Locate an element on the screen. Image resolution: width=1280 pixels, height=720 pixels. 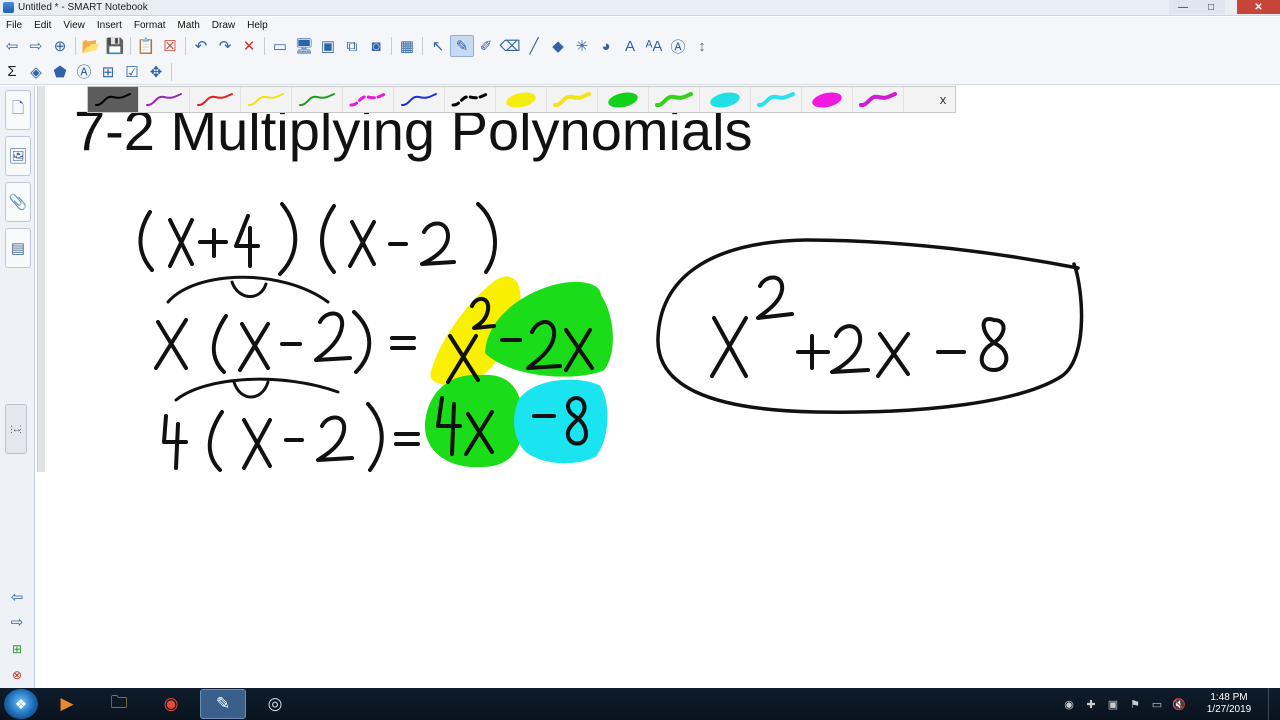
fill-icon: ◕ is located at coordinates (606, 46).